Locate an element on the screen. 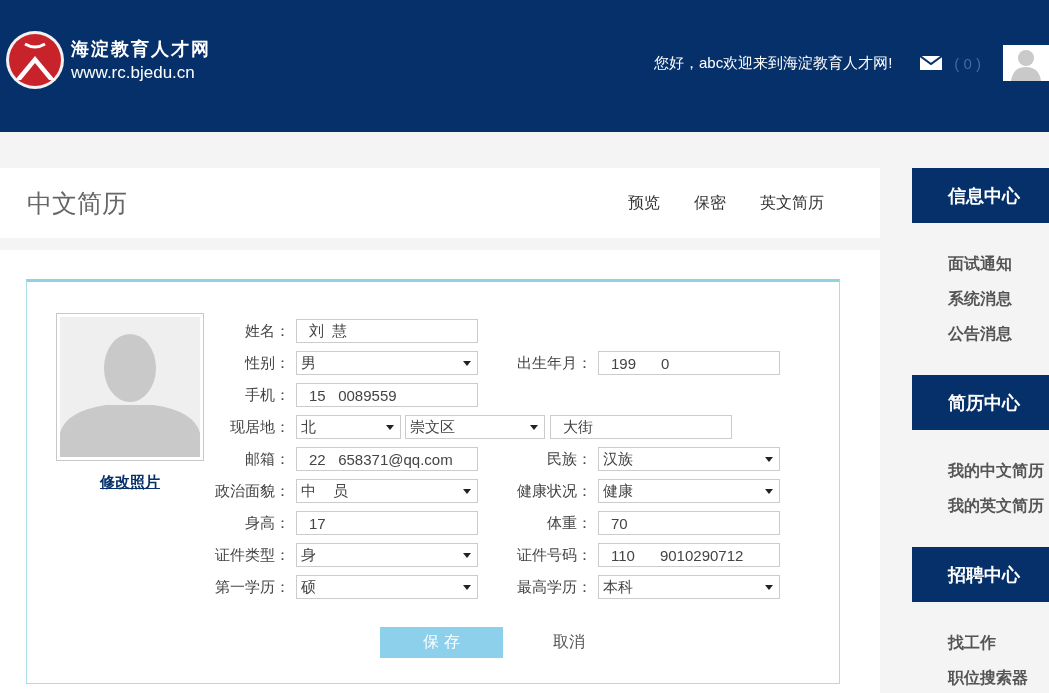  page-title: 中文简历 is located at coordinates (77, 203).